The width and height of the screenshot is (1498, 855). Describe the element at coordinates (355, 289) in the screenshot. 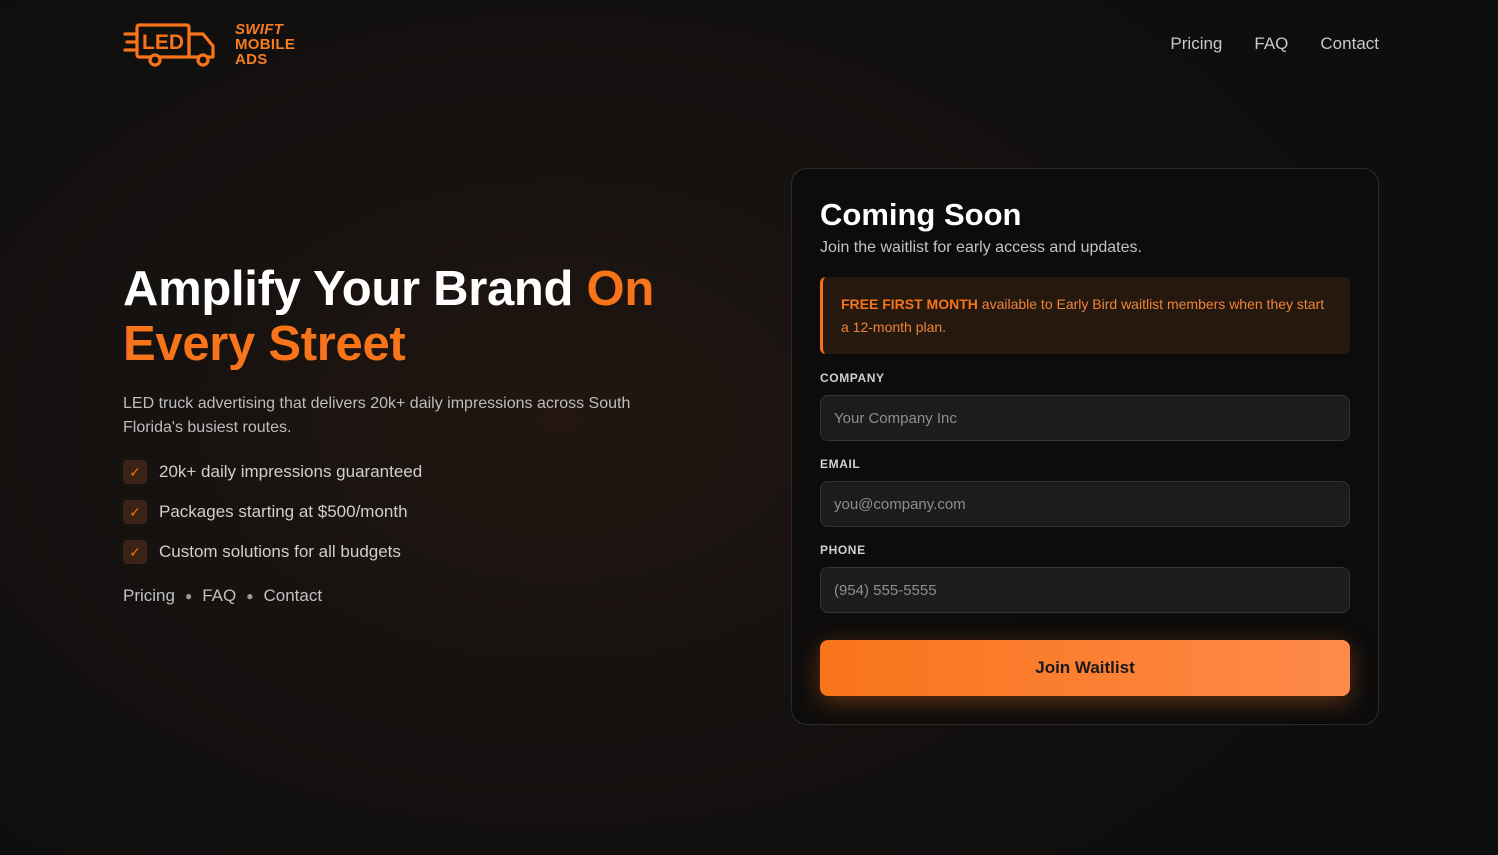

I see `hero-title-main: Amplify Your Brand` at that location.